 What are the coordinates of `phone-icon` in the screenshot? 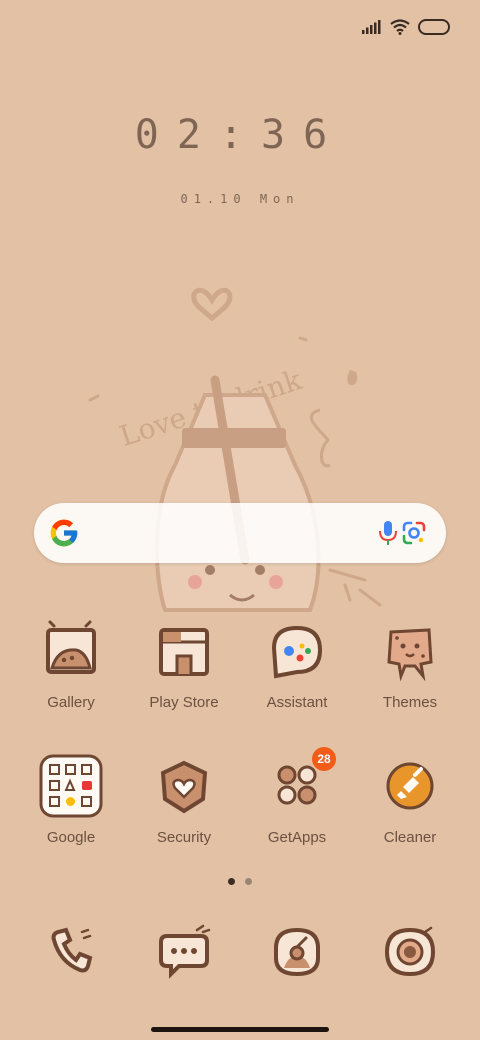 It's located at (71, 953).